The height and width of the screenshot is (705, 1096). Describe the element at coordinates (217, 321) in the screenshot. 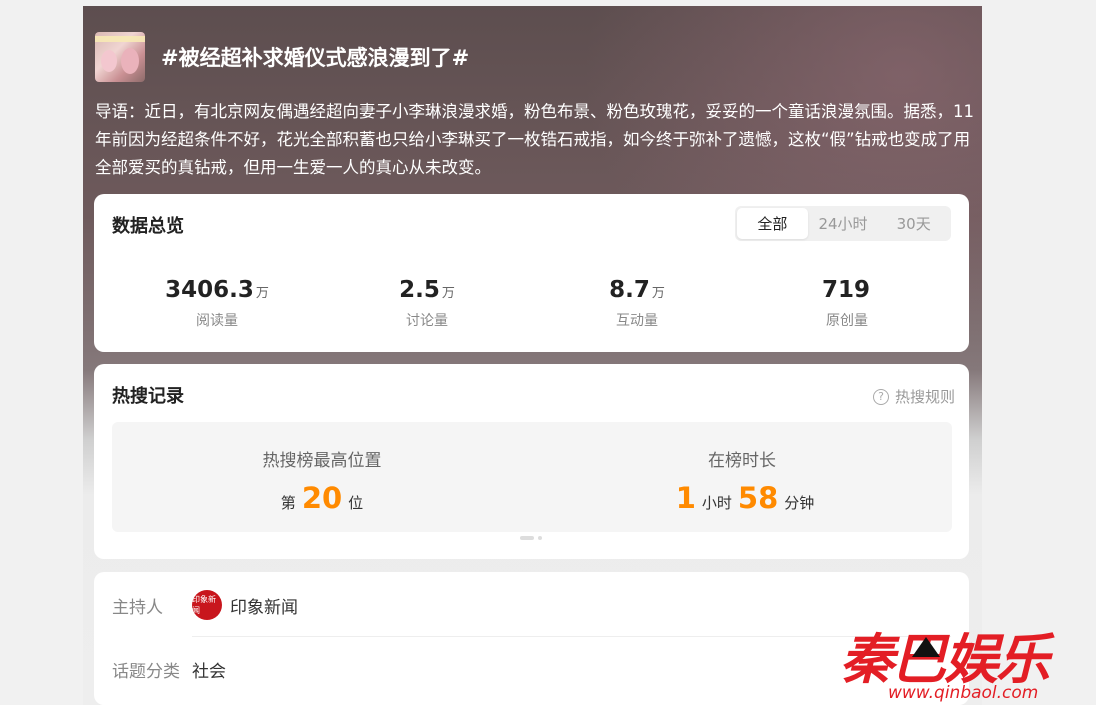

I see `stat-label: 阅读量` at that location.